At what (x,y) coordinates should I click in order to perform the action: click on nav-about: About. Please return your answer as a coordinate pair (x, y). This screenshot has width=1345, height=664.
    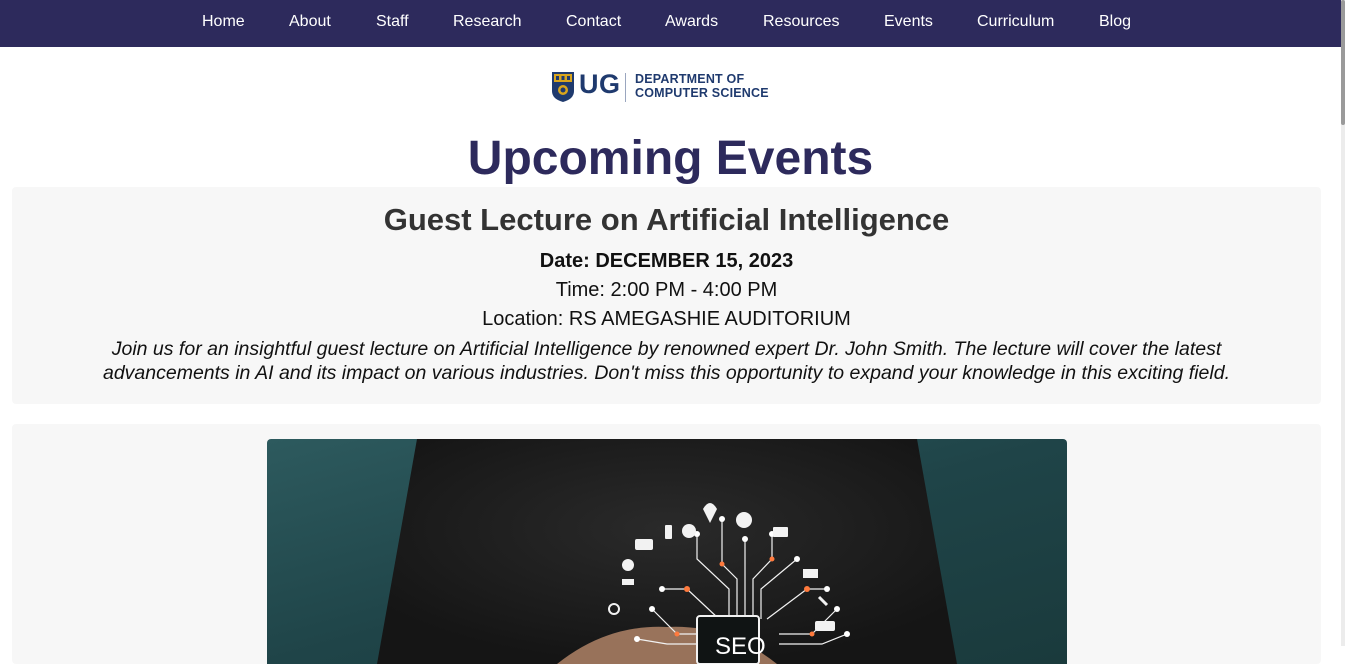
    Looking at the image, I should click on (310, 23).